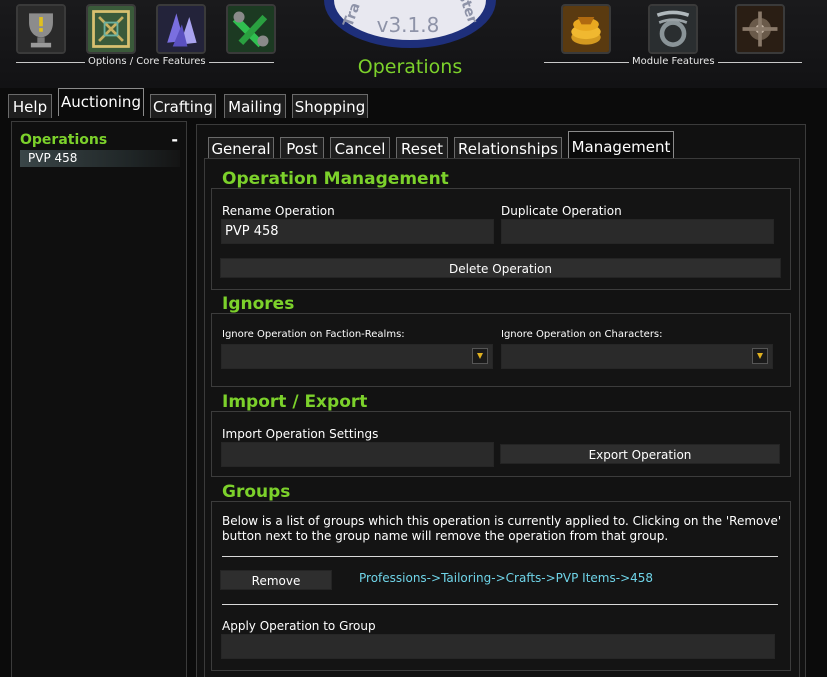 This screenshot has height=677, width=827. Describe the element at coordinates (357, 356) in the screenshot. I see `ignore-faction-realms-dropdown` at that location.